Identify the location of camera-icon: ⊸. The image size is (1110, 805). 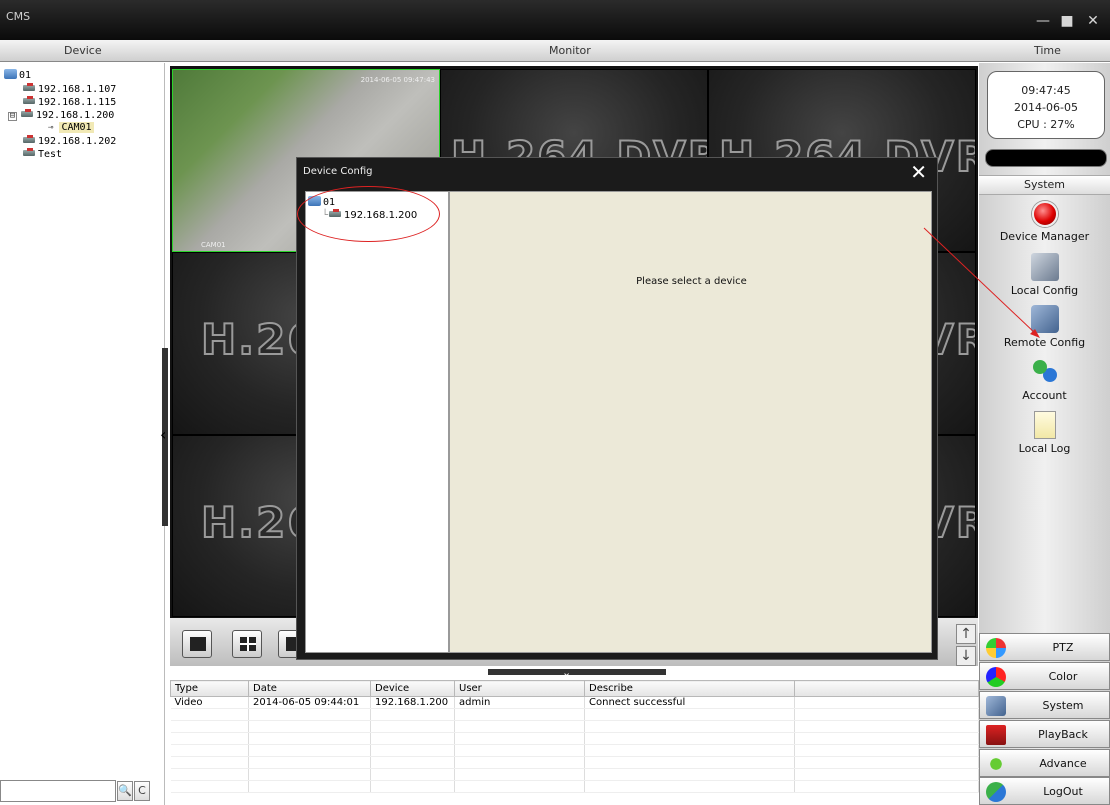
(51, 128).